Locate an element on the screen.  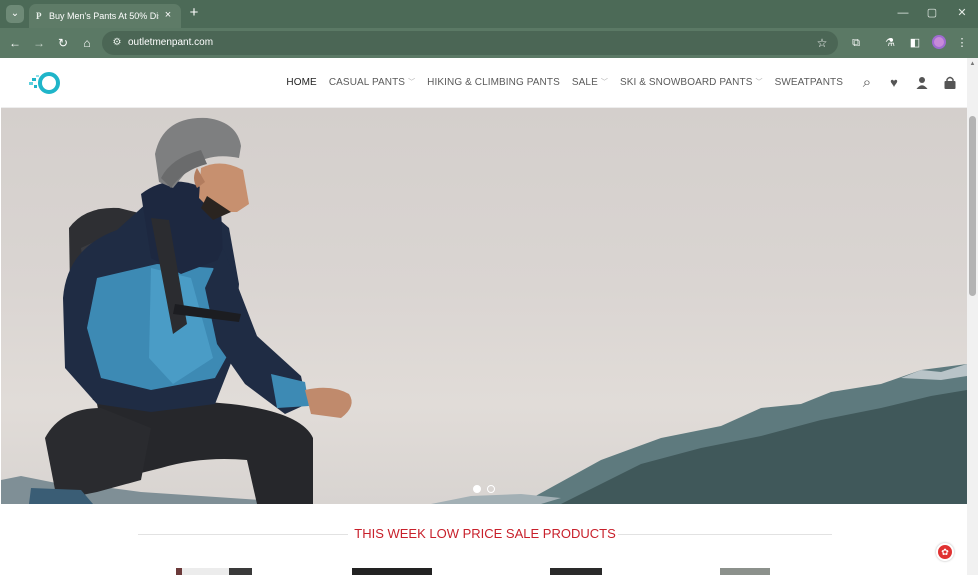
browser-menu-icon: ⋮ is located at coordinates (962, 43).